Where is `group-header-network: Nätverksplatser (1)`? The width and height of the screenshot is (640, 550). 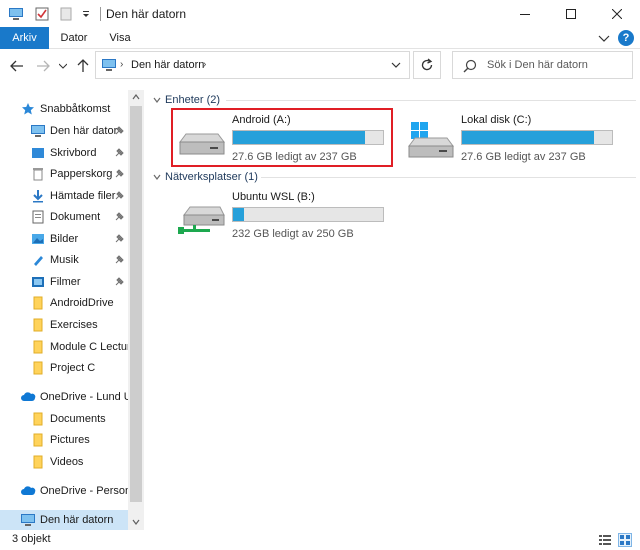
group-header-network: Nätverksplatser (1) is located at coordinates (205, 177).